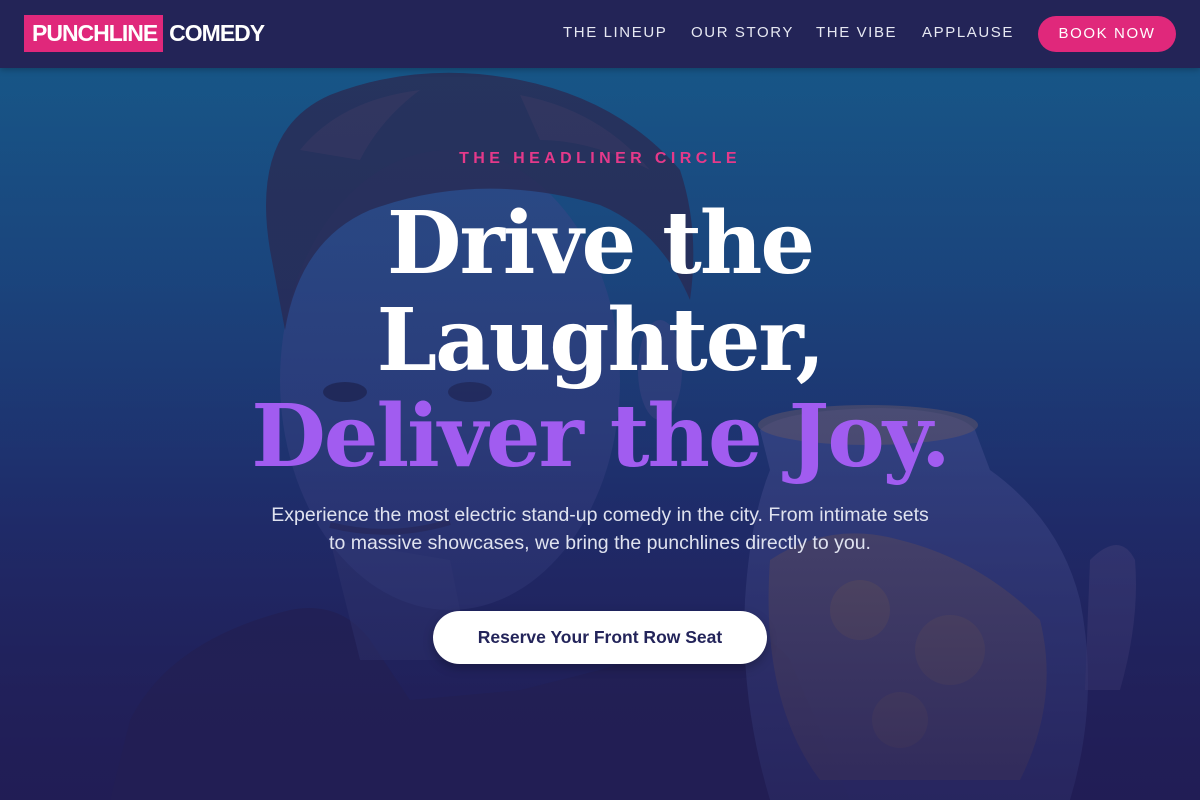 This screenshot has width=1200, height=800. Describe the element at coordinates (742, 32) in the screenshot. I see `nav-link-our-story: OUR STORY` at that location.